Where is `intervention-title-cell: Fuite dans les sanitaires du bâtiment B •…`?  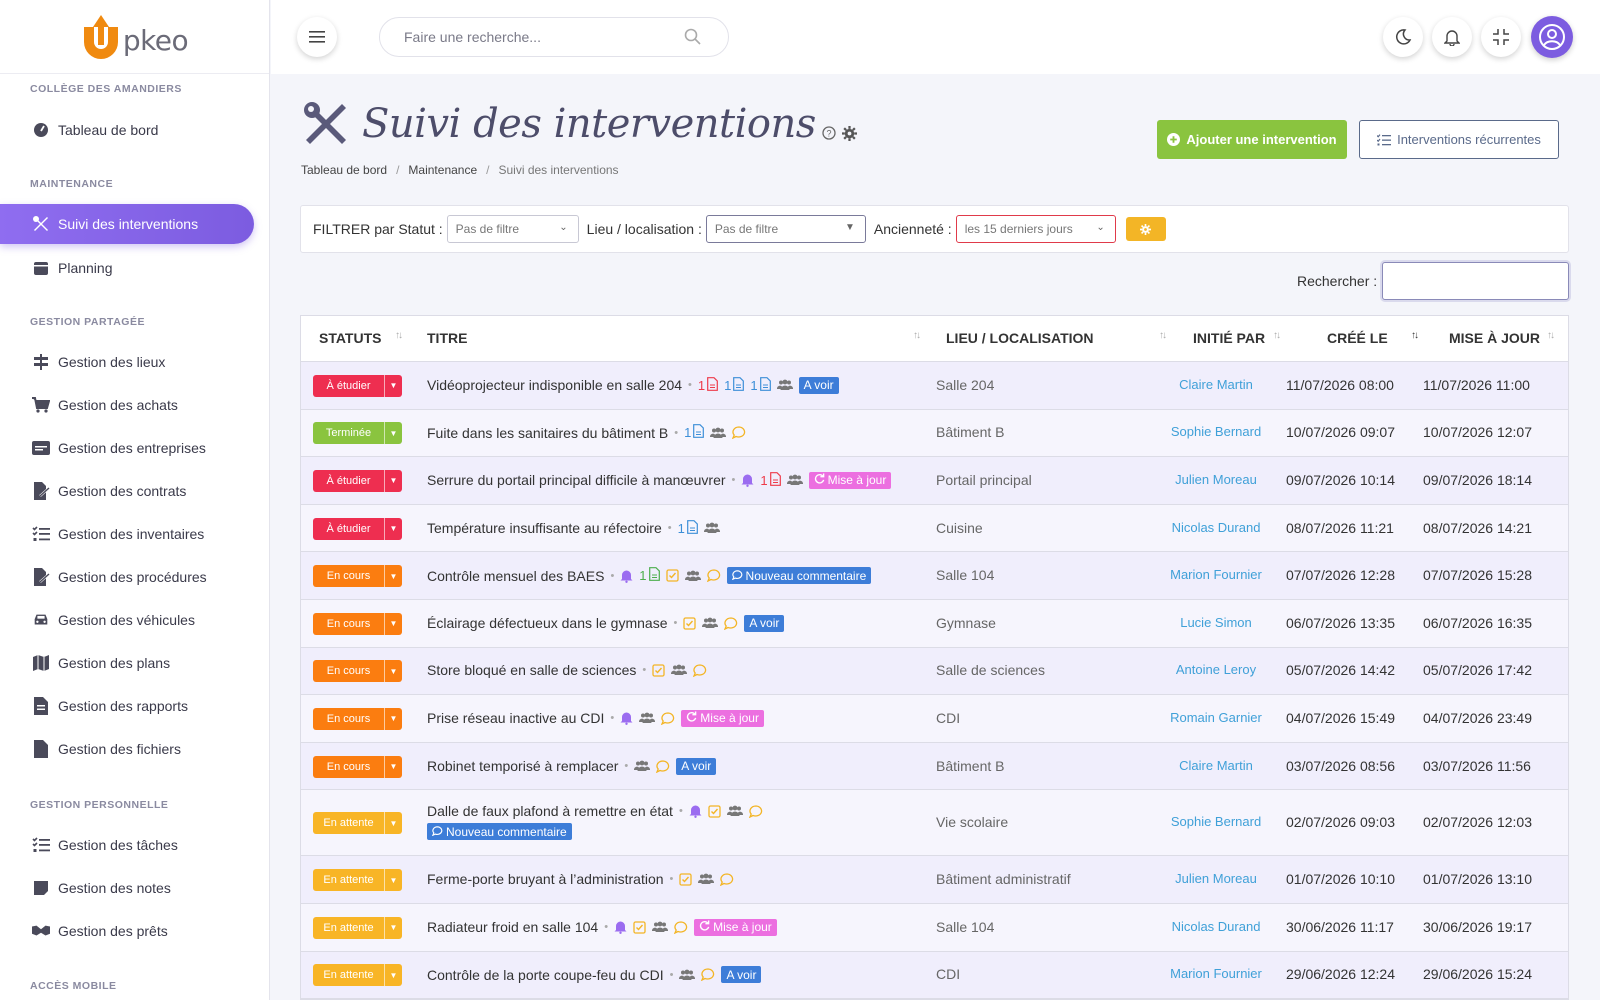
intervention-title-cell: Fuite dans les sanitaires du bâtiment B •… is located at coordinates (677, 432).